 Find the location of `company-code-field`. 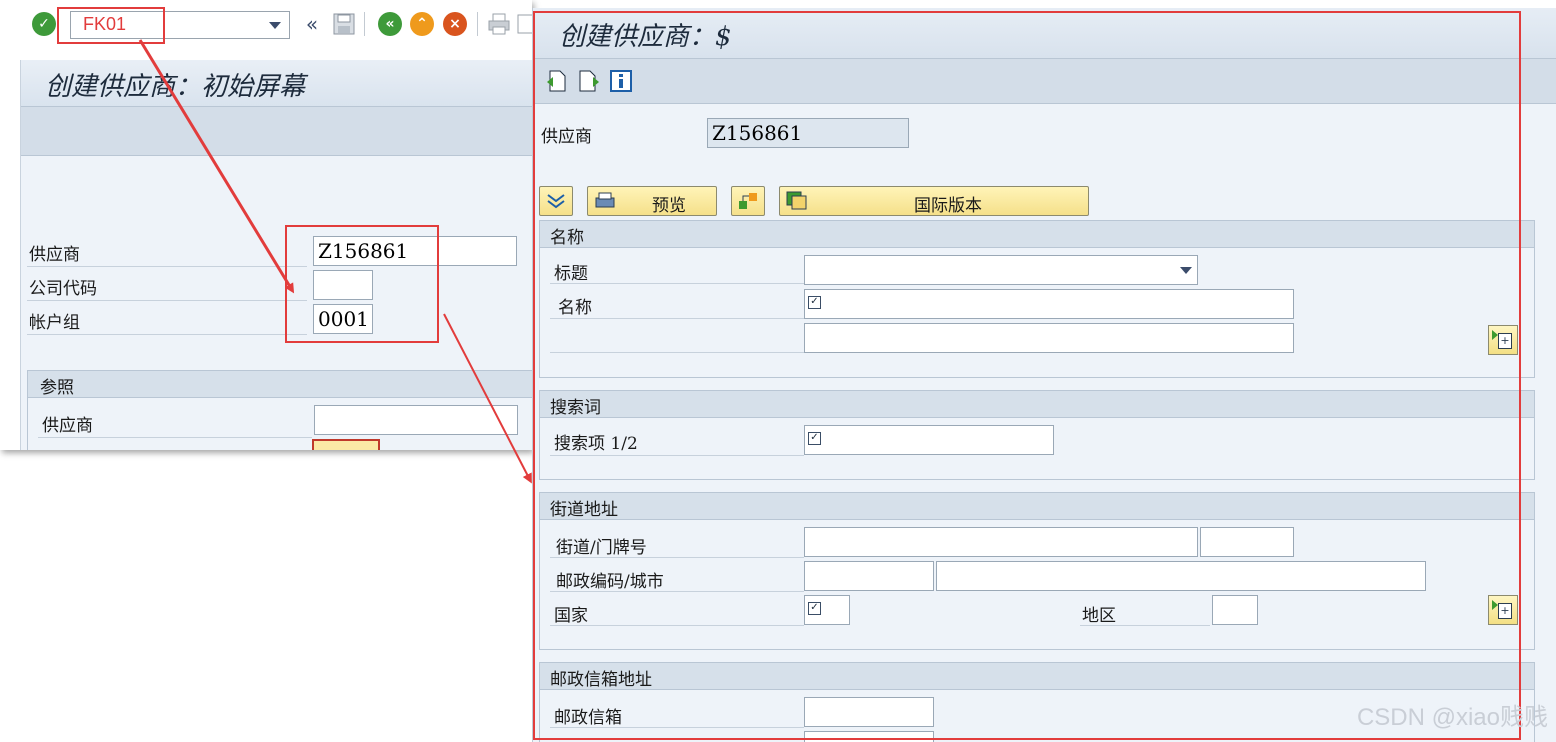

company-code-field is located at coordinates (343, 285).